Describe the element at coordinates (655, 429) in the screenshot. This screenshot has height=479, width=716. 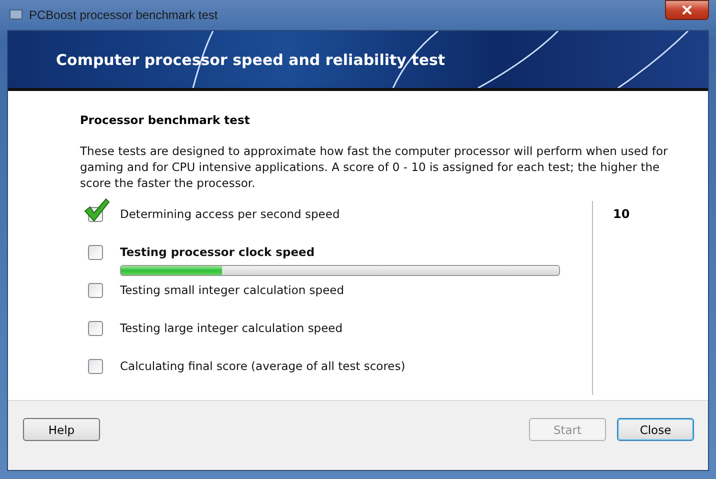
I see `dialog-button: Close` at that location.